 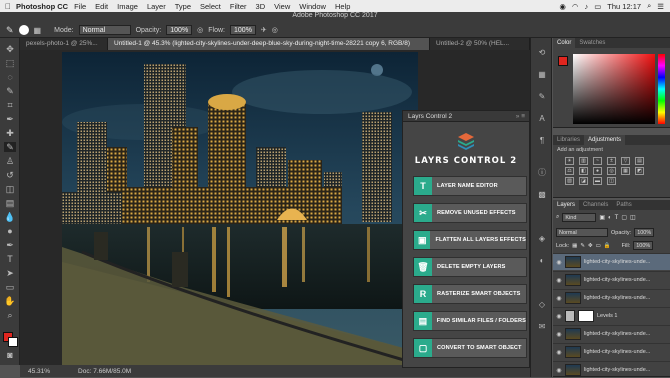 I want to click on filter-adjustment-icon: ◐, so click(x=610, y=218).